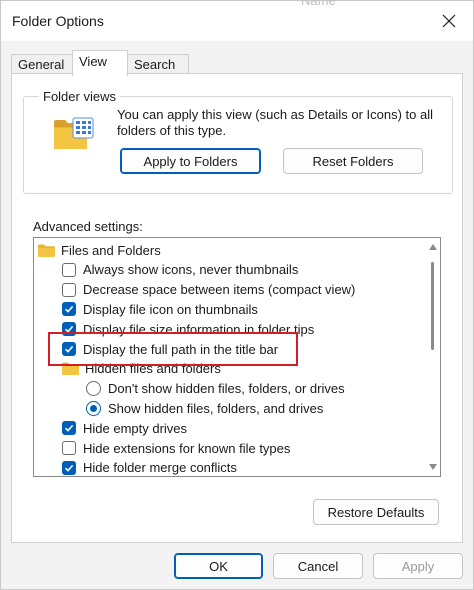 The width and height of the screenshot is (474, 590). I want to click on close-icon, so click(449, 21).